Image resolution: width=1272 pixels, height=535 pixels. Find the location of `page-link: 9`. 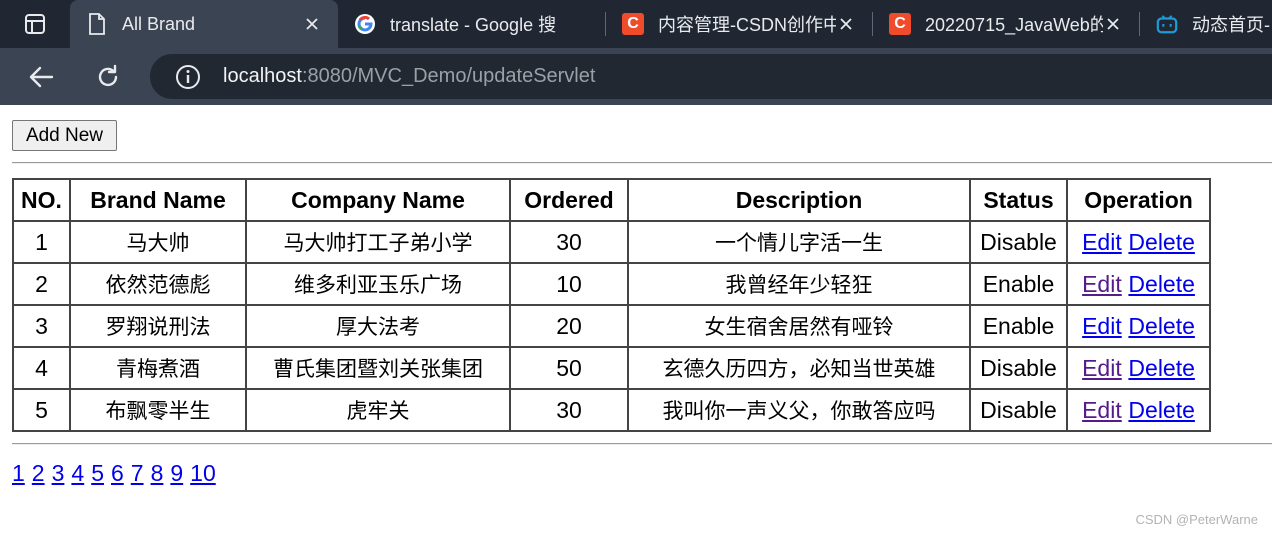

page-link: 9 is located at coordinates (176, 473).